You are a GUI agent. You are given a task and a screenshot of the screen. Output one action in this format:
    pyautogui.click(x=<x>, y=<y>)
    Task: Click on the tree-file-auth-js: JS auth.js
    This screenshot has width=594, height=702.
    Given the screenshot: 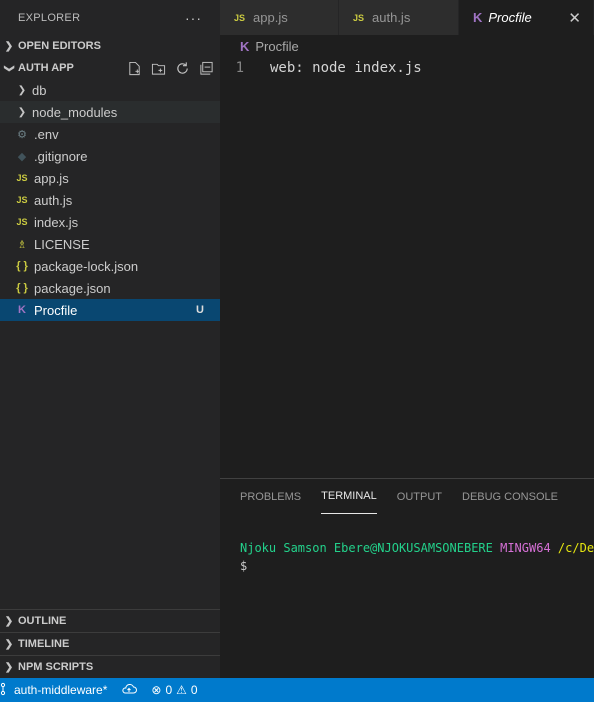 What is the action you would take?
    pyautogui.click(x=110, y=200)
    